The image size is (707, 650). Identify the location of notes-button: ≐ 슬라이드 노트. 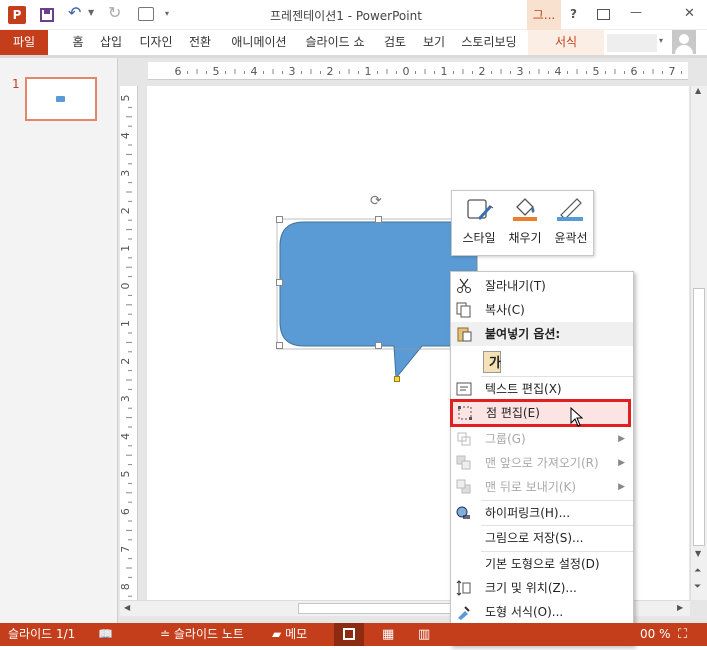
(202, 634).